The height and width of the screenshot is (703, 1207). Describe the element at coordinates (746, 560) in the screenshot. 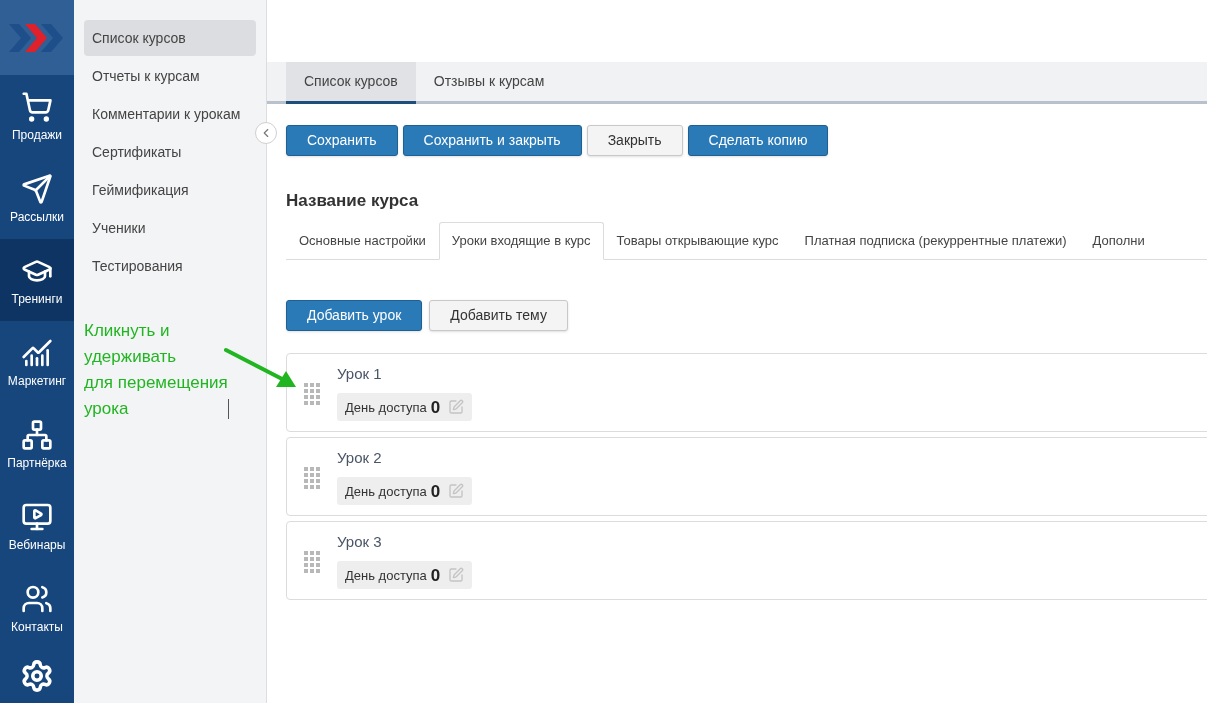

I see `lesson-card: Урок 3 День доступа 0` at that location.